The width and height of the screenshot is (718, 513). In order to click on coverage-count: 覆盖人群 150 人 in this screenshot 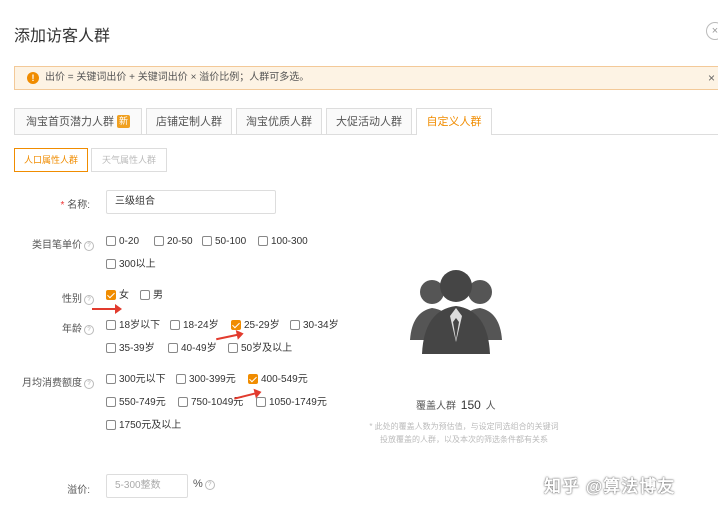, I will do `click(456, 405)`.